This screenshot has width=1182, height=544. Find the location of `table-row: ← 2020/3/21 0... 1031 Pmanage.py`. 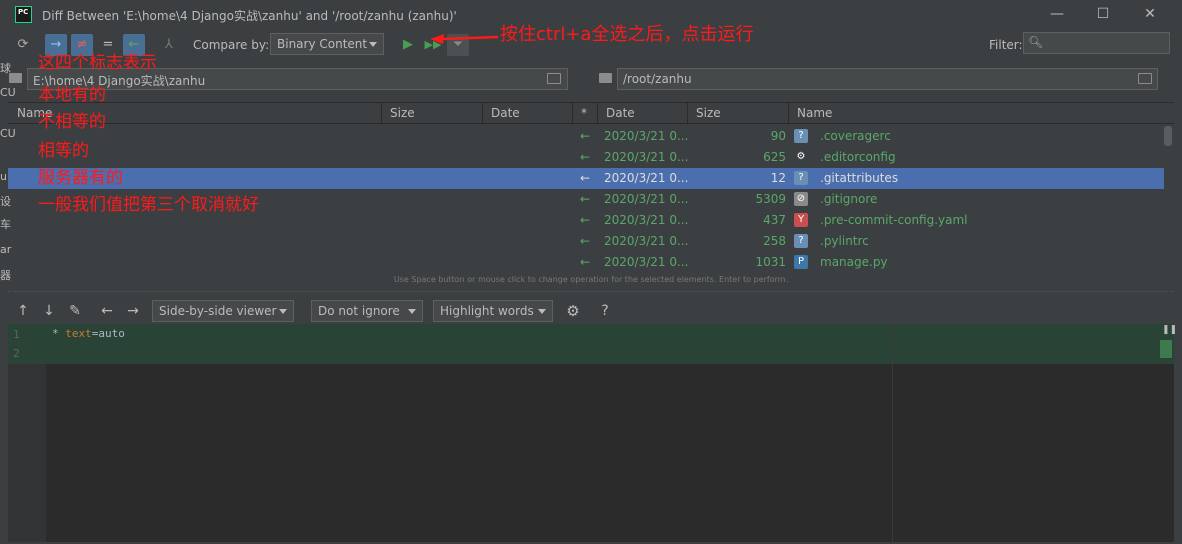

table-row: ← 2020/3/21 0... 1031 Pmanage.py is located at coordinates (586, 262).